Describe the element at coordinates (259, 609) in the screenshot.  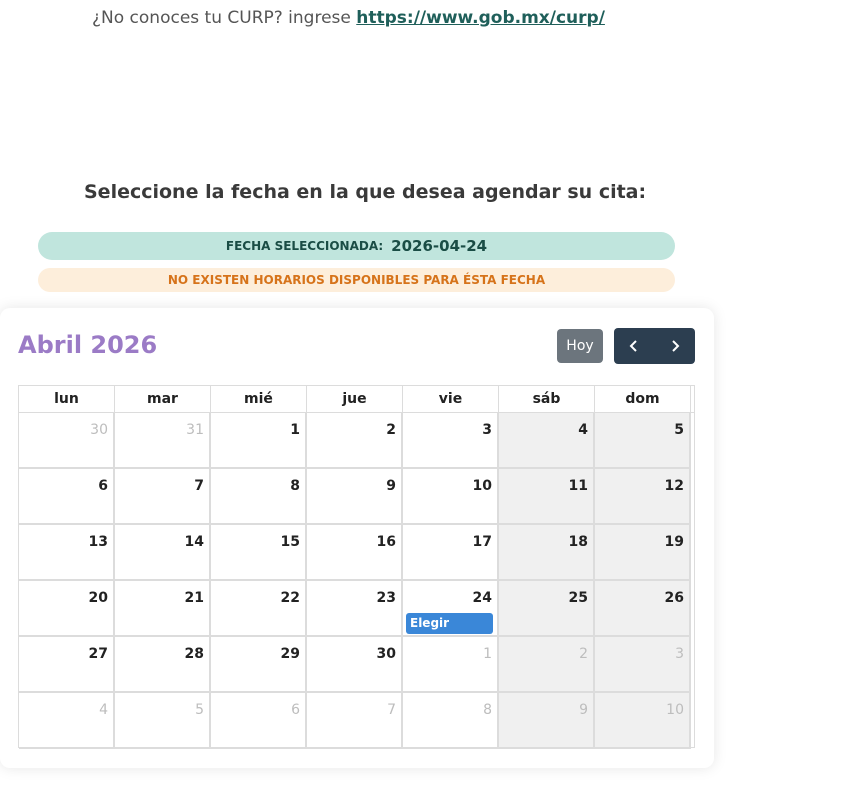
I see `calendar-day-cell: 22` at that location.